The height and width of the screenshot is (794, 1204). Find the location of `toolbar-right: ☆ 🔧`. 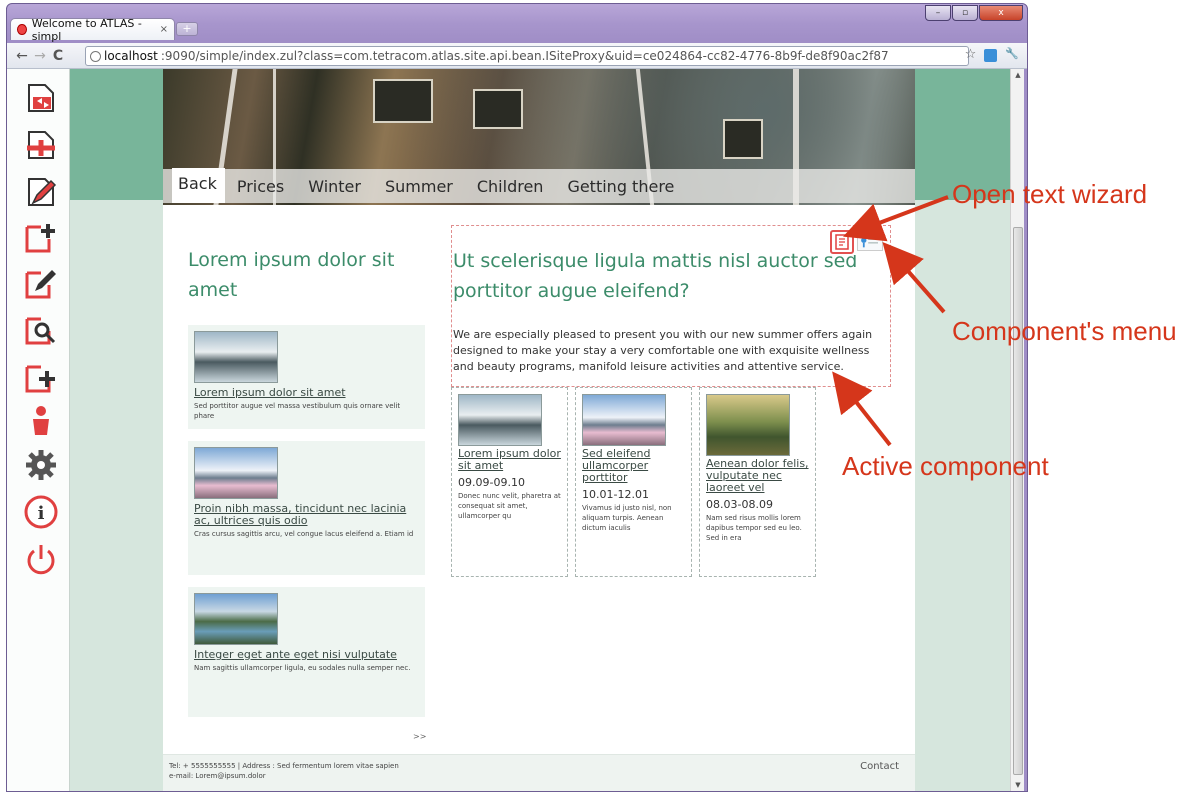

toolbar-right: ☆ 🔧 is located at coordinates (992, 54).